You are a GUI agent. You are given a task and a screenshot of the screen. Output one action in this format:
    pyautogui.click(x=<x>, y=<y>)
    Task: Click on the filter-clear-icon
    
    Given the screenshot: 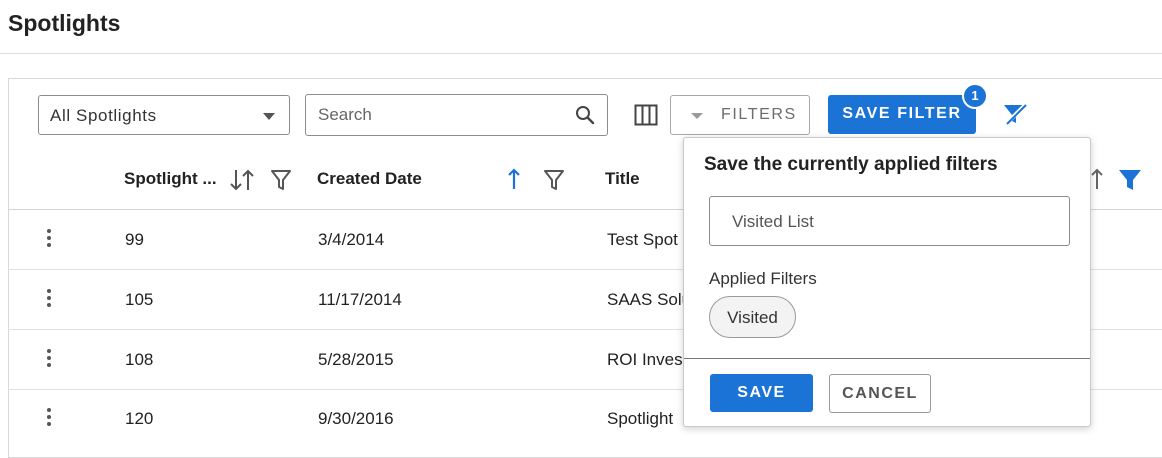 What is the action you would take?
    pyautogui.click(x=1015, y=116)
    